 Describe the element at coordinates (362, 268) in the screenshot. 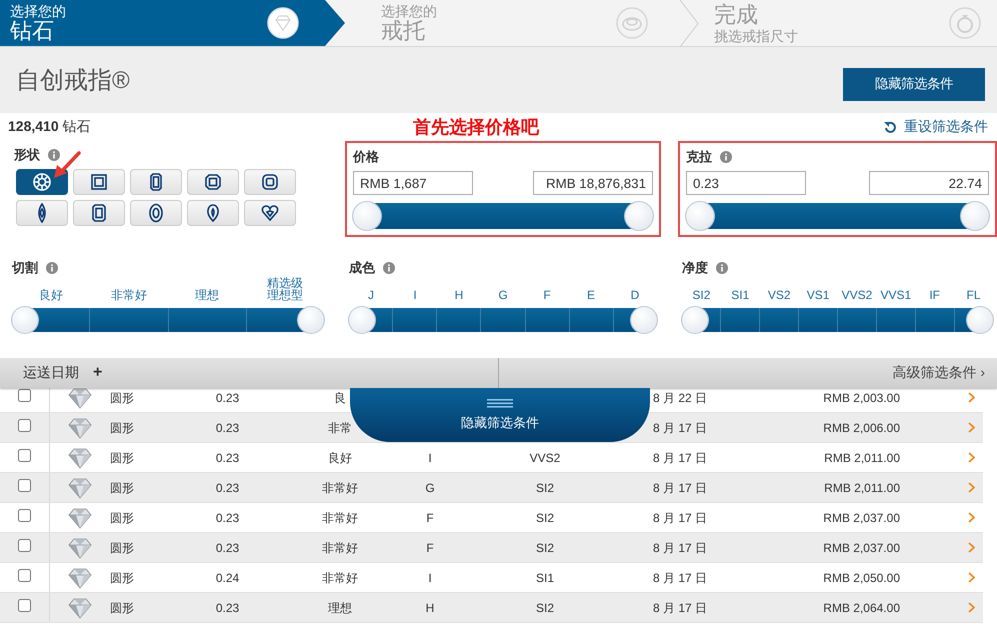

I see `filter-label: 成色` at that location.